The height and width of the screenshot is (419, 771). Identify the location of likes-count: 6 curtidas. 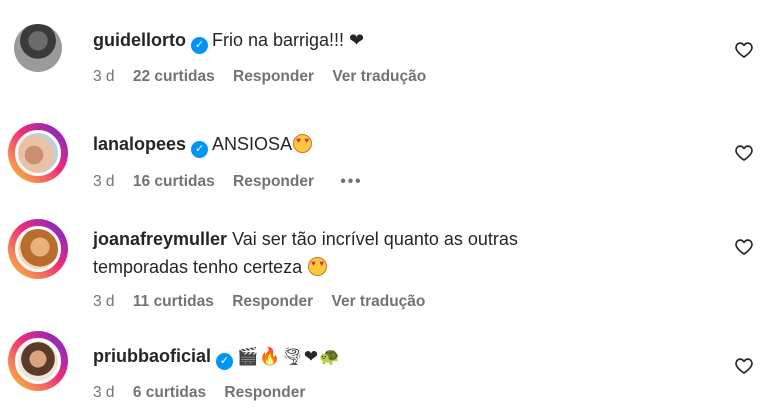
(169, 392).